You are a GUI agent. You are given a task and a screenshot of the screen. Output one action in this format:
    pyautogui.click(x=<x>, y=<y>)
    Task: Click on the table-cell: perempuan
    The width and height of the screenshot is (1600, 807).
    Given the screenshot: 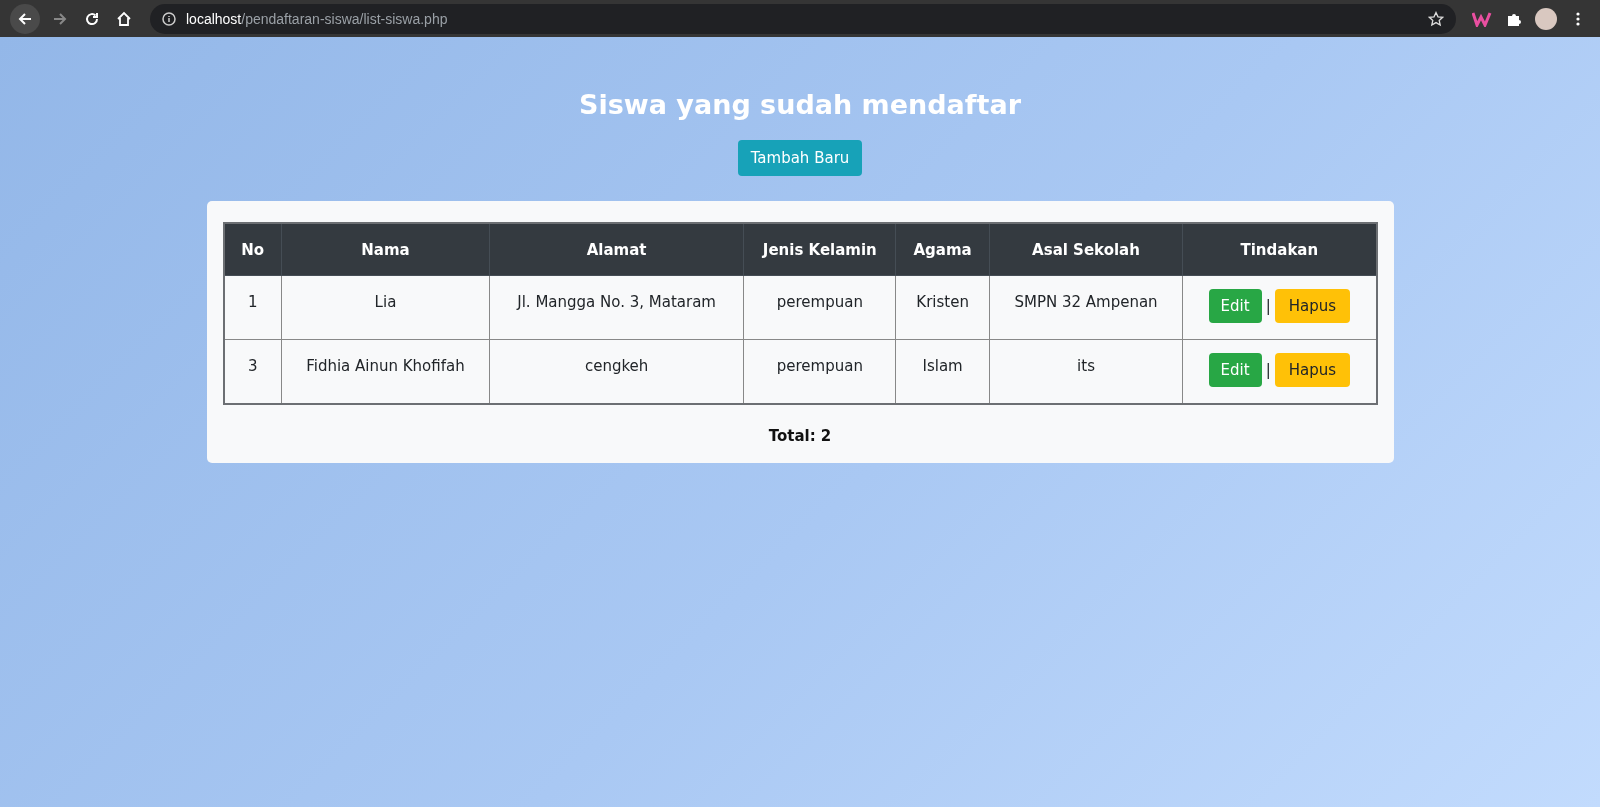 What is the action you would take?
    pyautogui.click(x=819, y=307)
    